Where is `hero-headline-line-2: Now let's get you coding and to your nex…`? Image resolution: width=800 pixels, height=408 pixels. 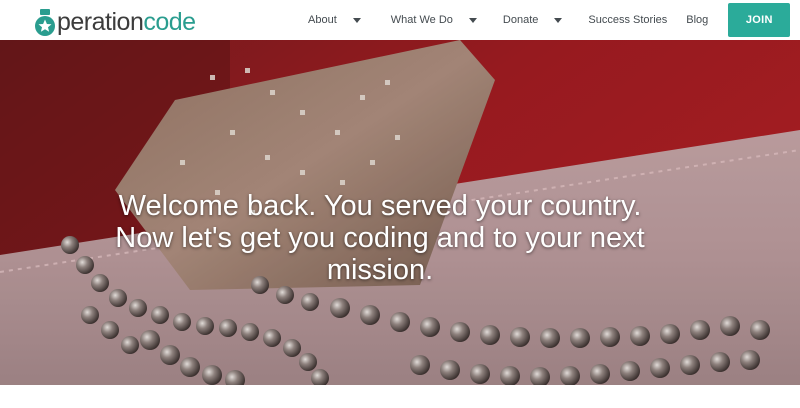
hero-headline-line-2: Now let's get you coding and to your nex… is located at coordinates (380, 238).